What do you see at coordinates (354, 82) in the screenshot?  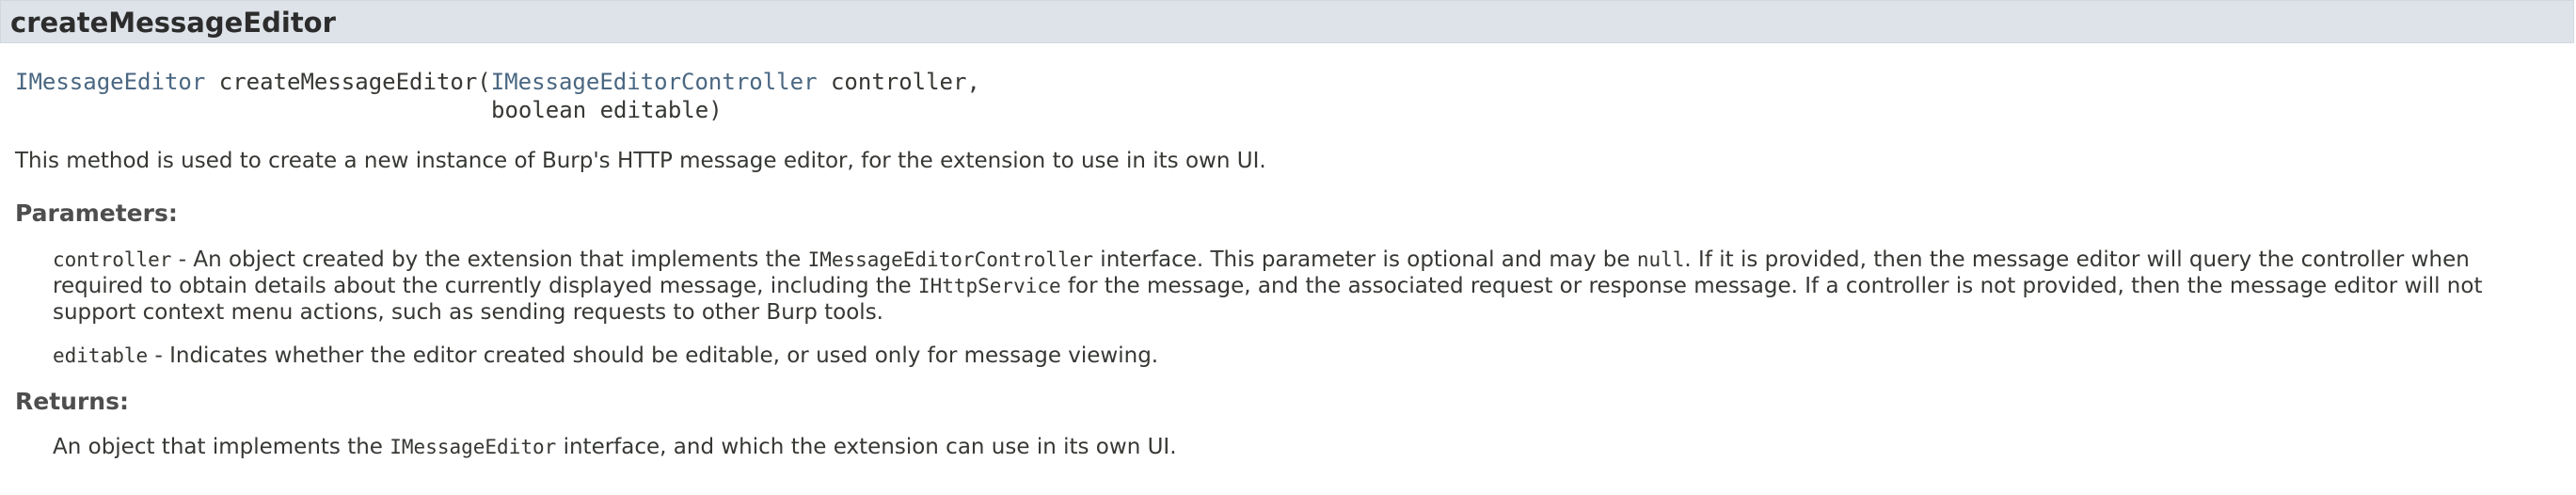 I see `method-name-text: createMessageEditor(` at bounding box center [354, 82].